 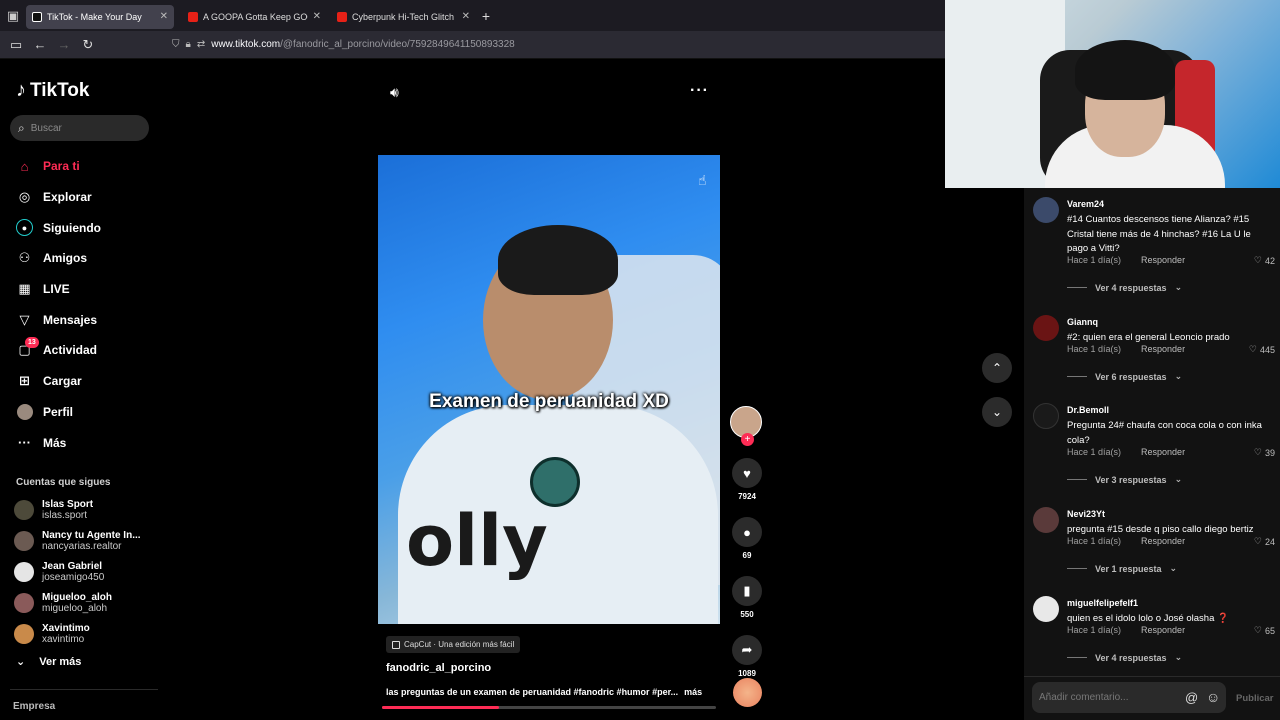 What do you see at coordinates (80, 227) in the screenshot?
I see `nav-item-siguiendo: ● Siguiendo` at bounding box center [80, 227].